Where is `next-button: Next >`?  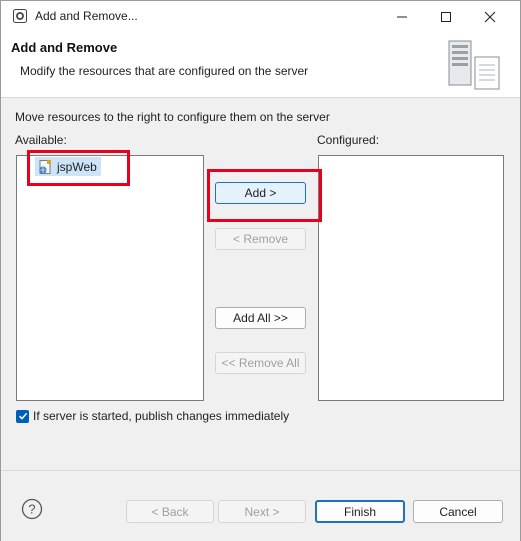
next-button: Next > is located at coordinates (262, 511).